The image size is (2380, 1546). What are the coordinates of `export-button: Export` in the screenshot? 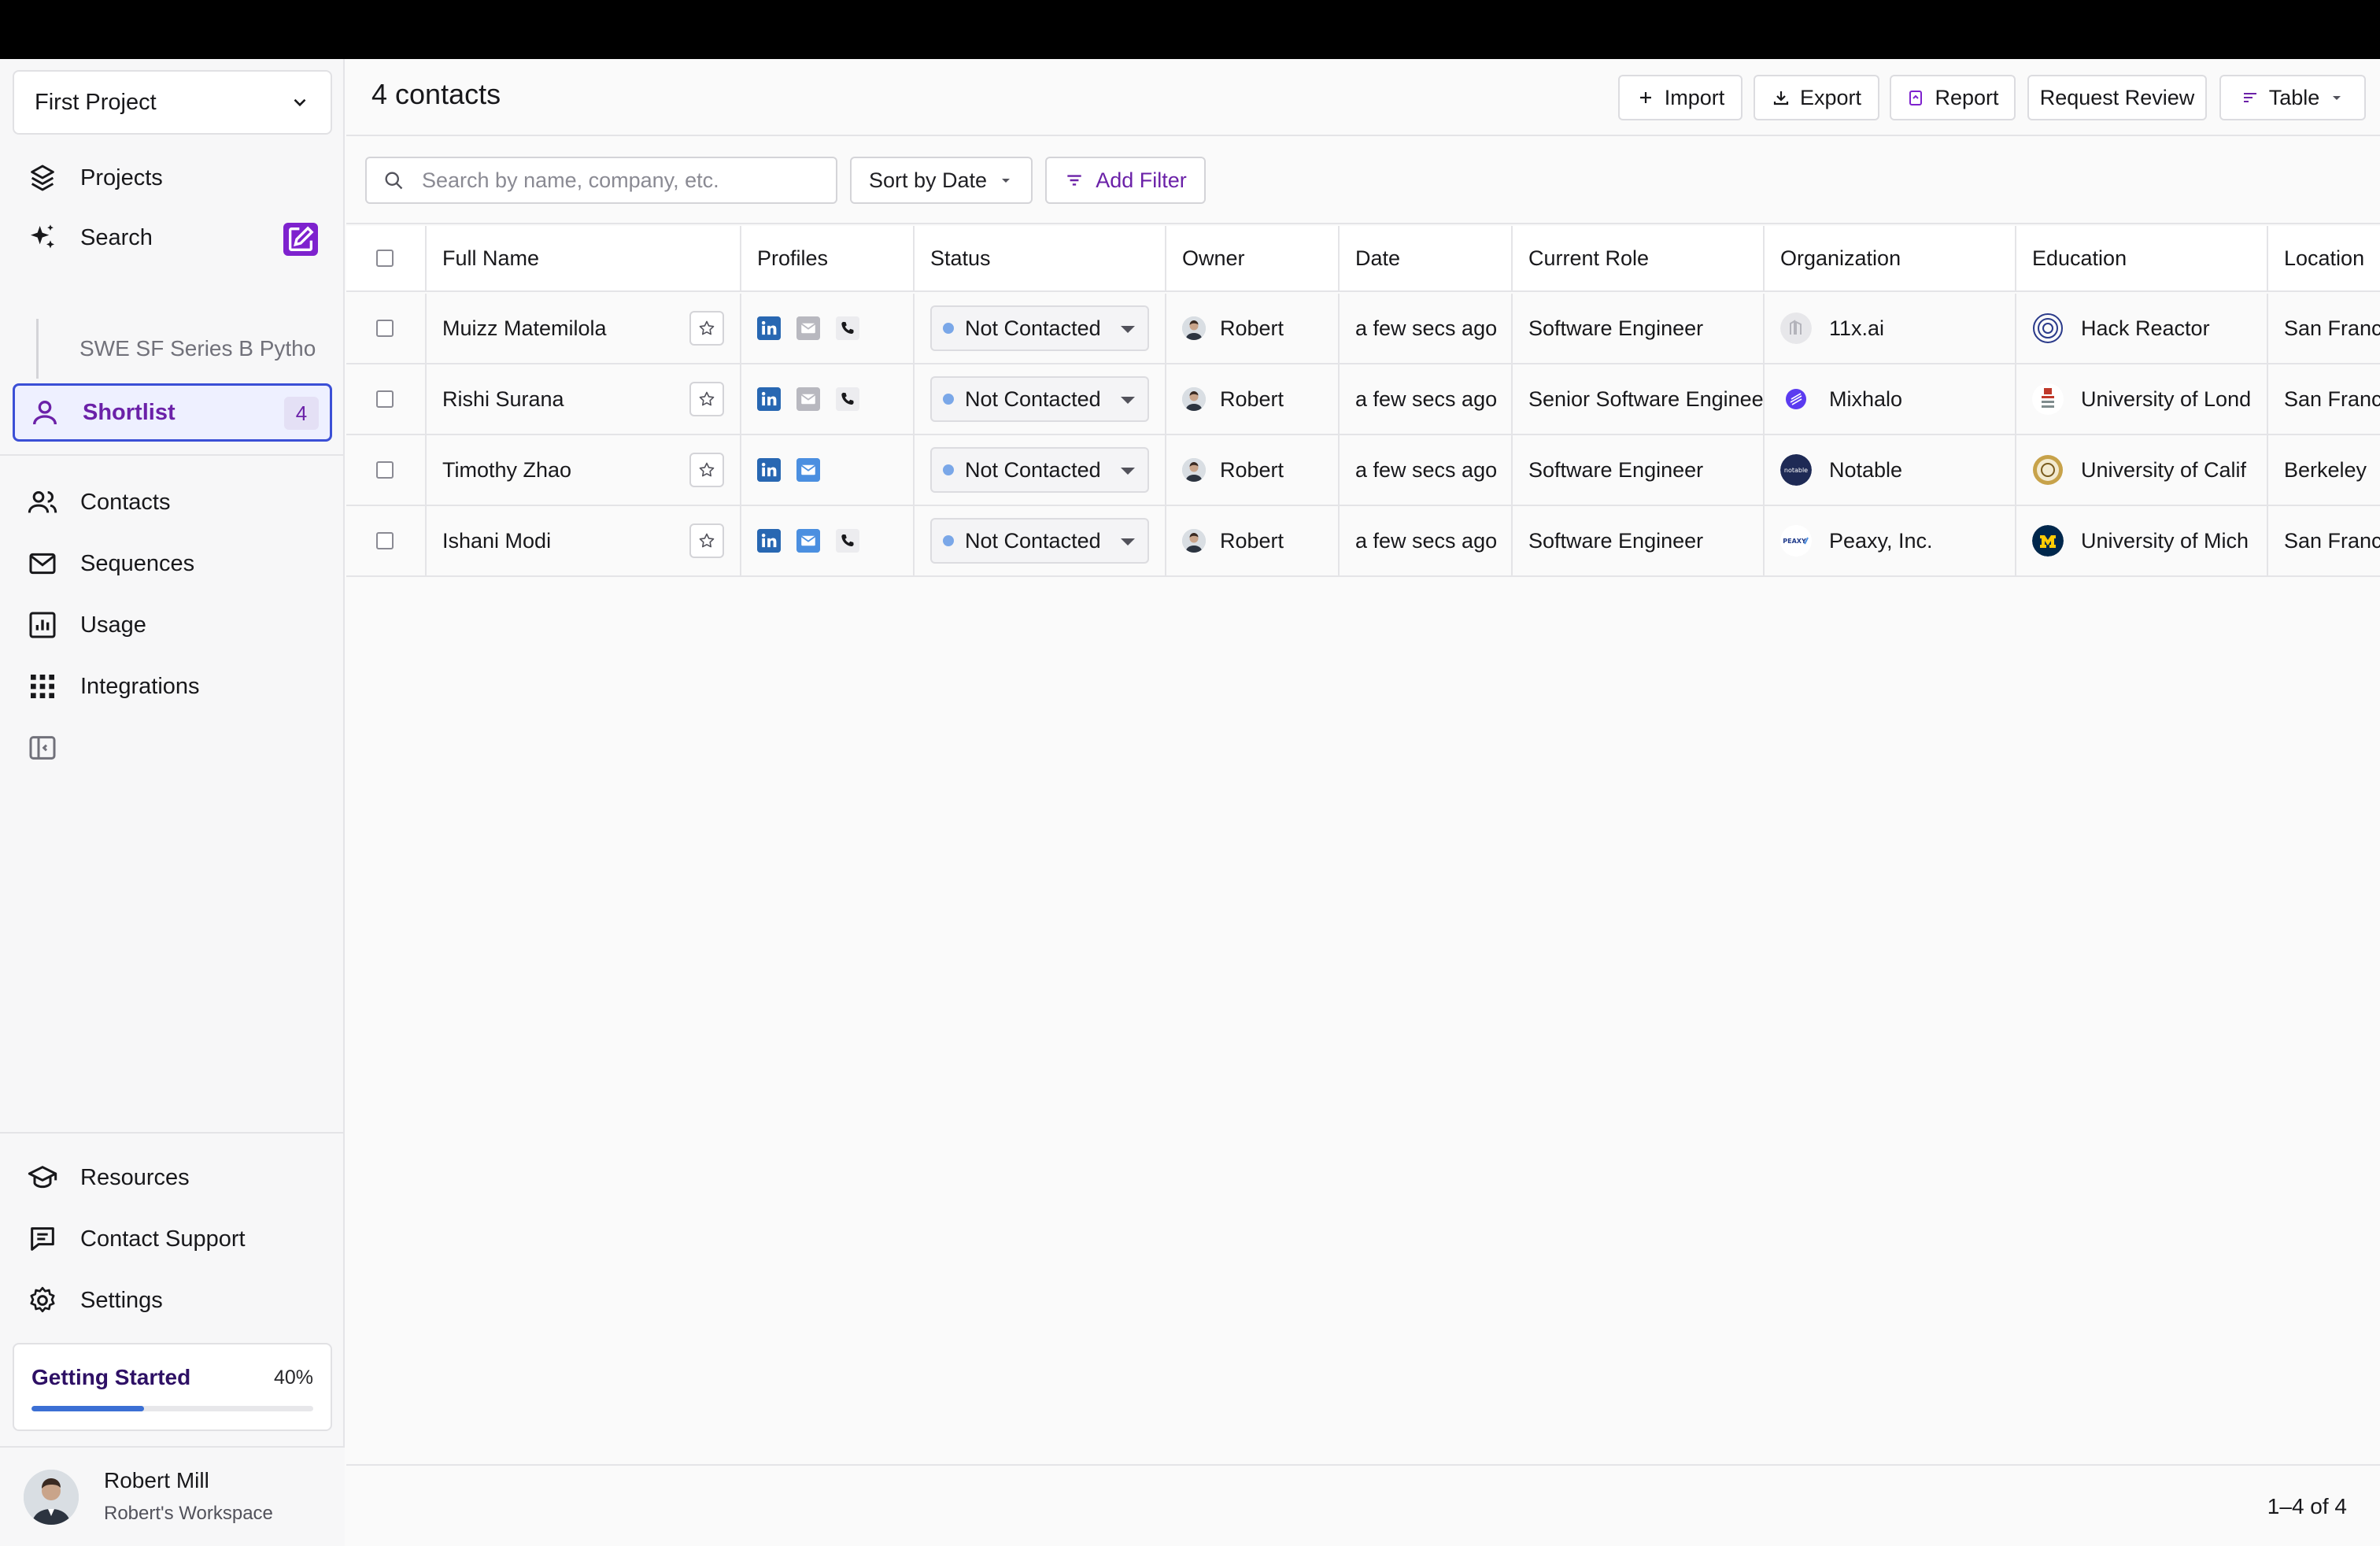 It's located at (1816, 97).